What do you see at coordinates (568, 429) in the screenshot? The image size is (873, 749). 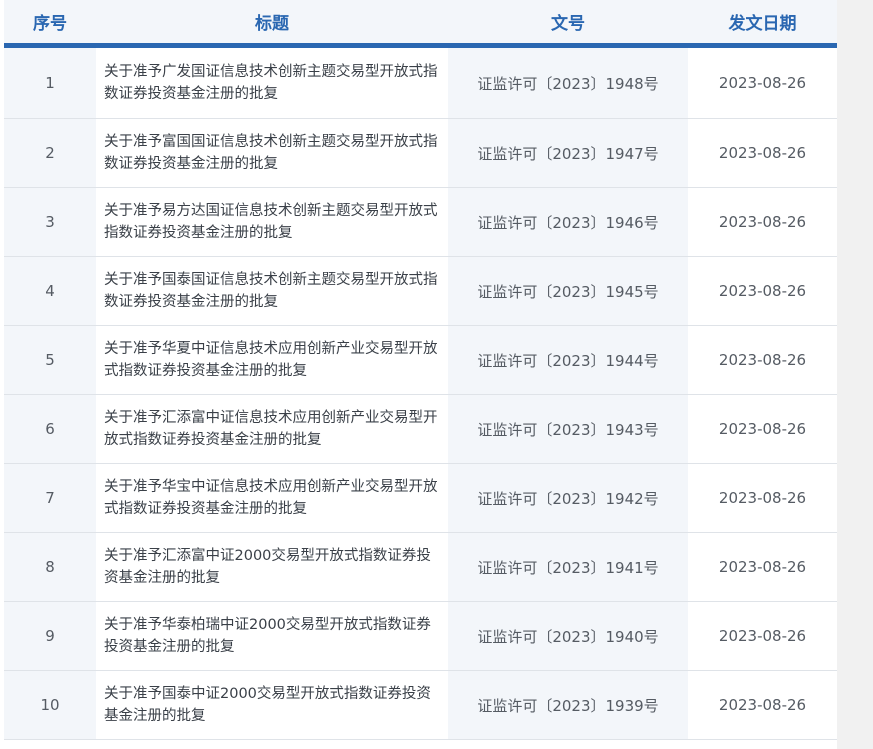 I see `row-doc-no: 证监许可〔2023〕1943号` at bounding box center [568, 429].